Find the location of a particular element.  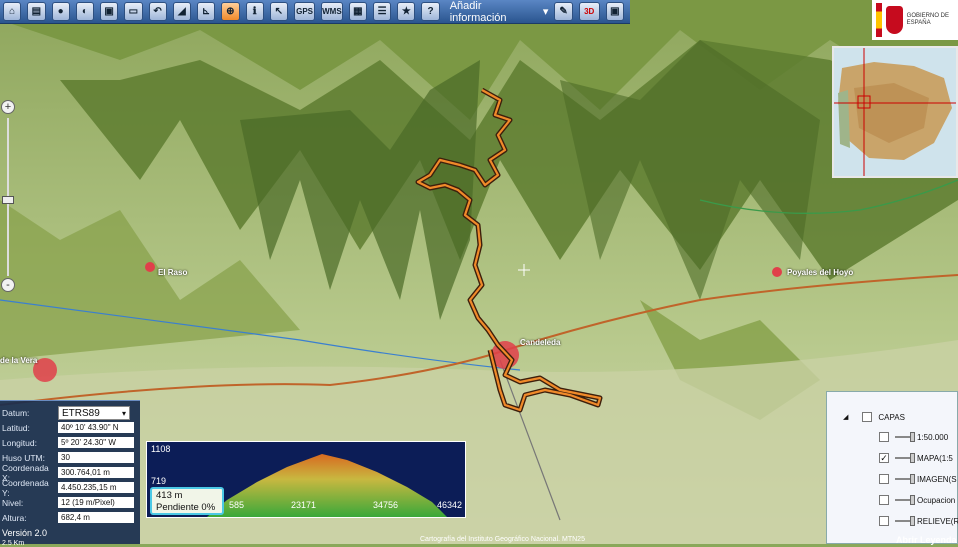

profile-x-tick-3: 34756 is located at coordinates (386, 505).